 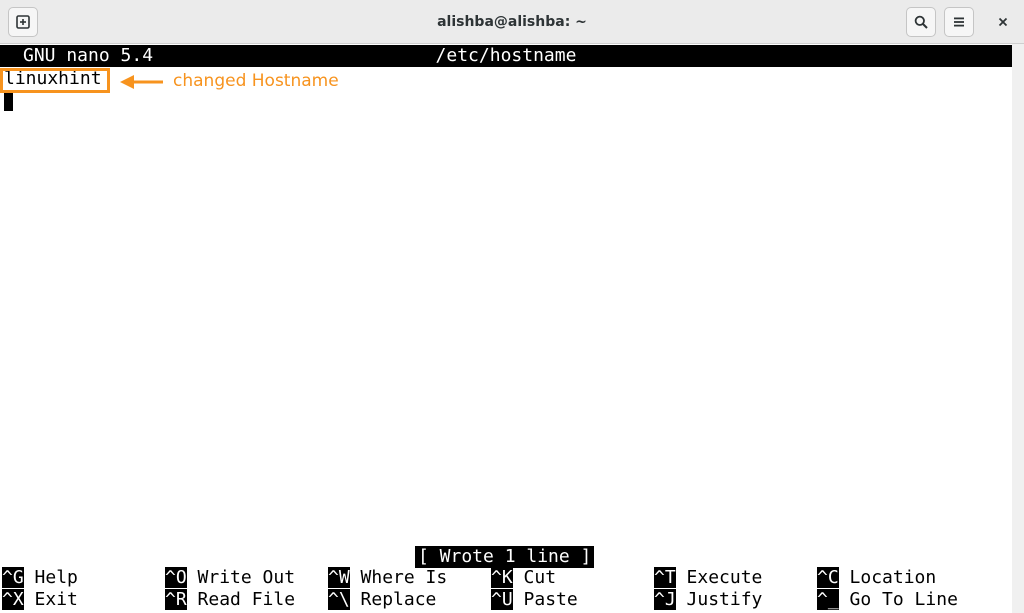 I want to click on hamburger-menu-icon, so click(x=959, y=22).